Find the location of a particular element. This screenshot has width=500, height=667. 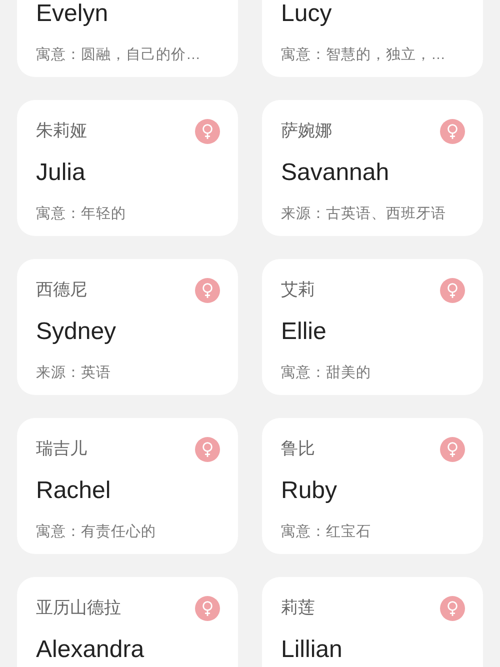

name-meaning: 寓意：有责任心的 is located at coordinates (96, 532).